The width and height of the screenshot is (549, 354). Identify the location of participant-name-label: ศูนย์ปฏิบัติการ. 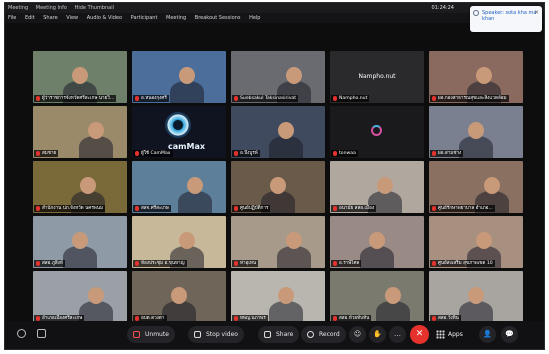
(251, 208).